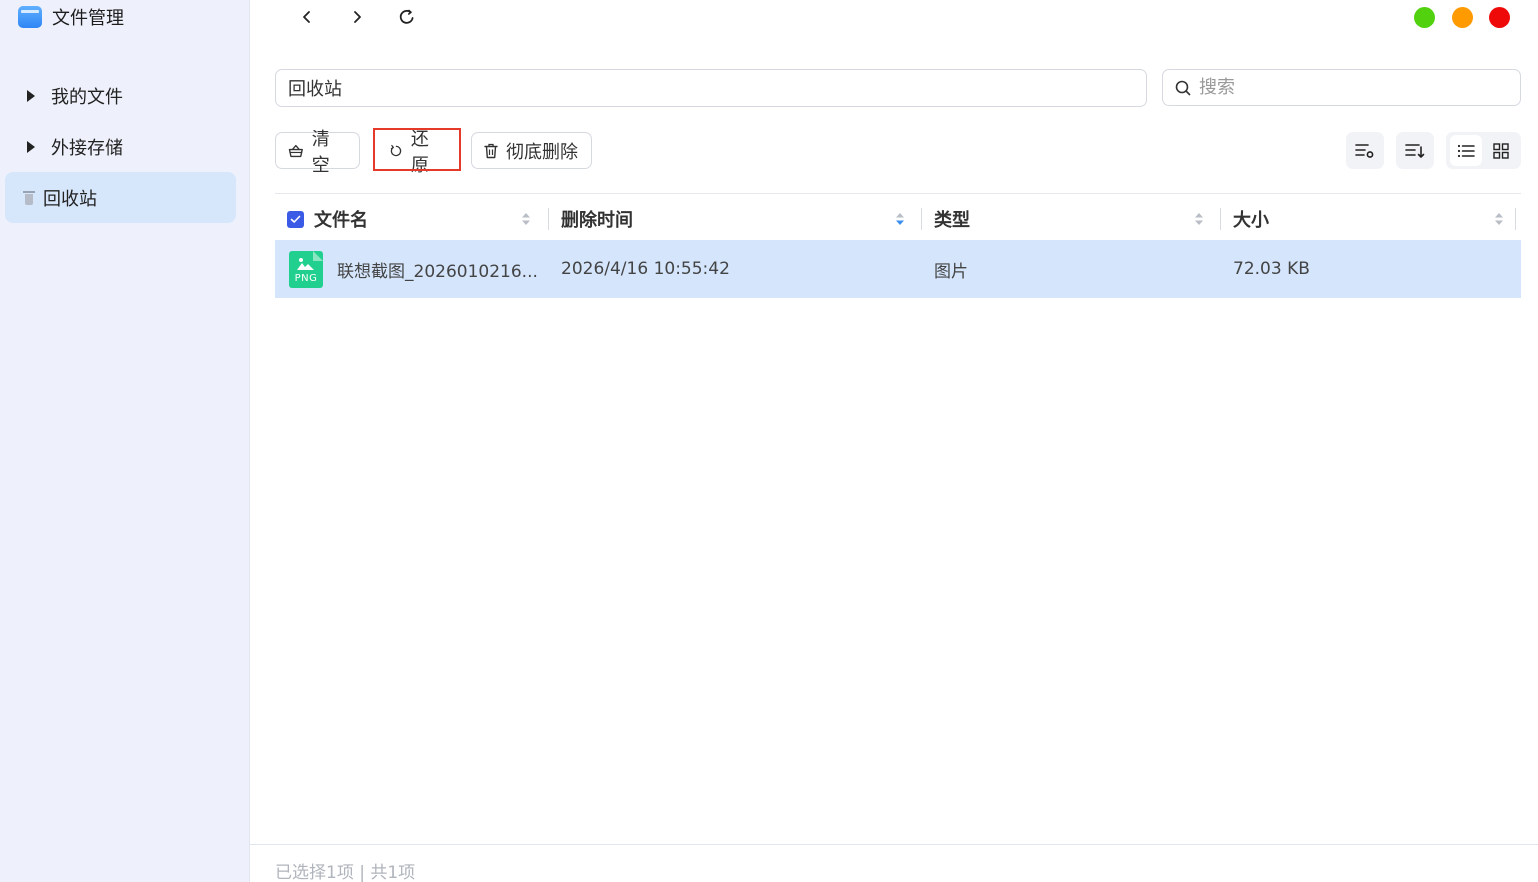 This screenshot has height=882, width=1538. I want to click on chevron-left-icon, so click(306, 17).